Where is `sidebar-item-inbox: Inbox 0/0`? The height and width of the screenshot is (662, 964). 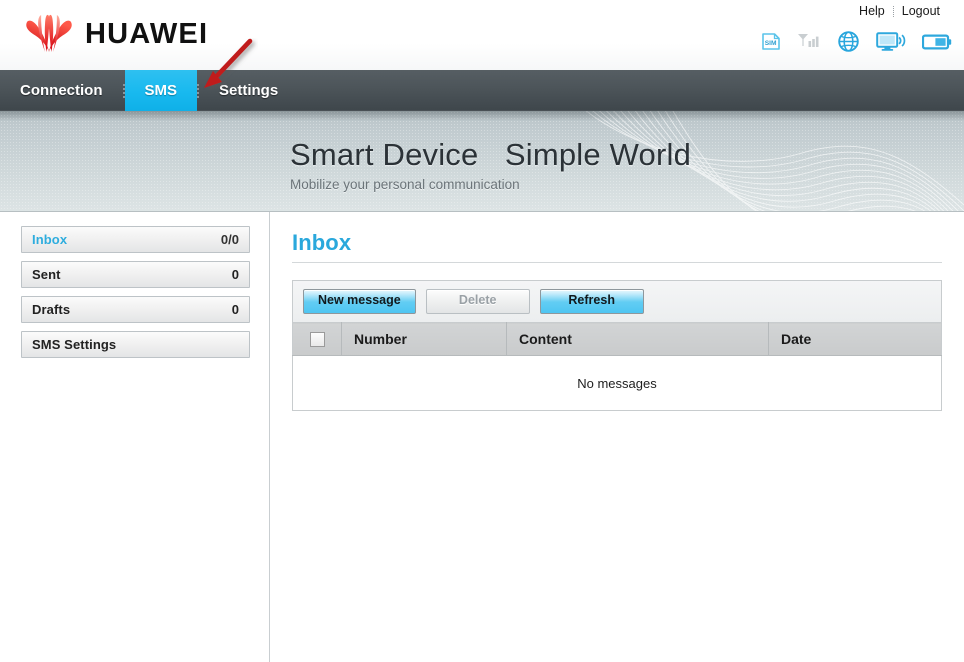
sidebar-item-inbox: Inbox 0/0 is located at coordinates (135, 239).